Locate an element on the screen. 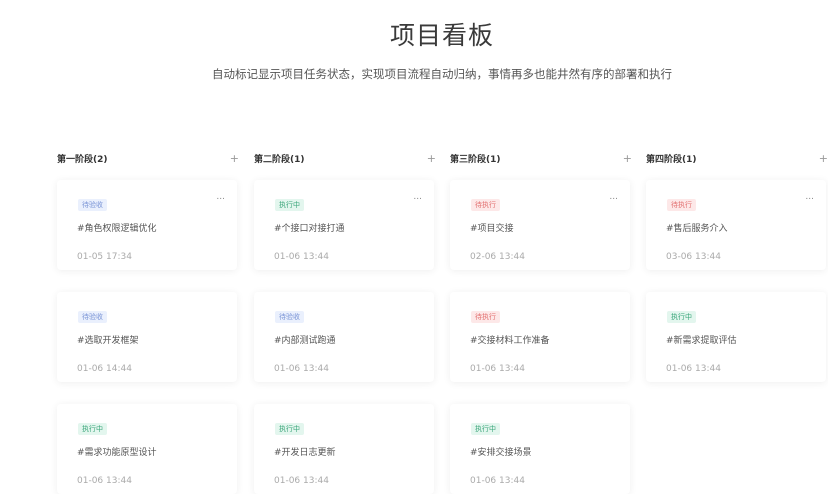 Image resolution: width=828 pixels, height=494 pixels. task-card: 执行中 #新需求提取评估 01-06 13:44 is located at coordinates (736, 337).